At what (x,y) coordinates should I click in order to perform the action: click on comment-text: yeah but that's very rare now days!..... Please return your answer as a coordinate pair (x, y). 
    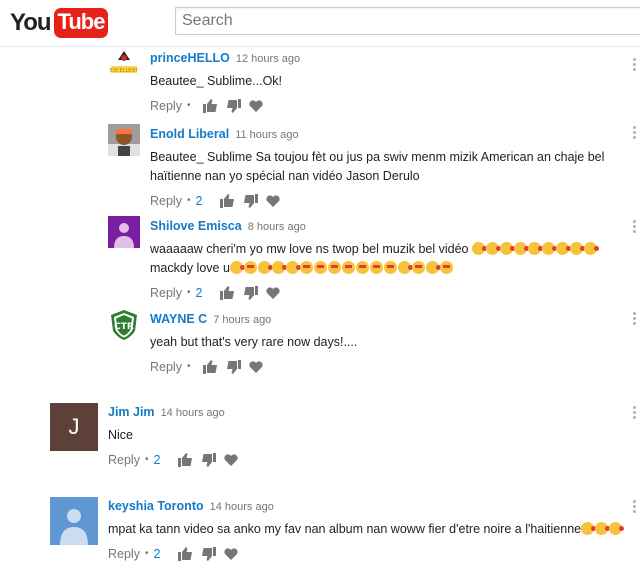
    Looking at the image, I should click on (254, 342).